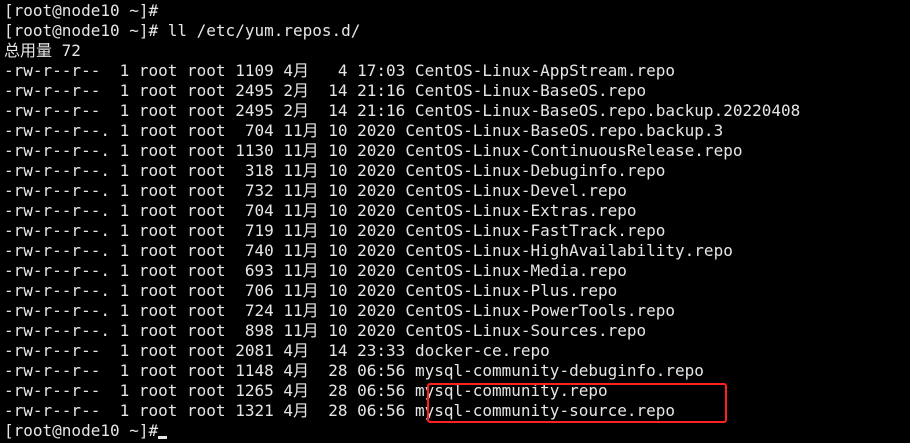  Describe the element at coordinates (163, 437) in the screenshot. I see `cursor-icon` at that location.